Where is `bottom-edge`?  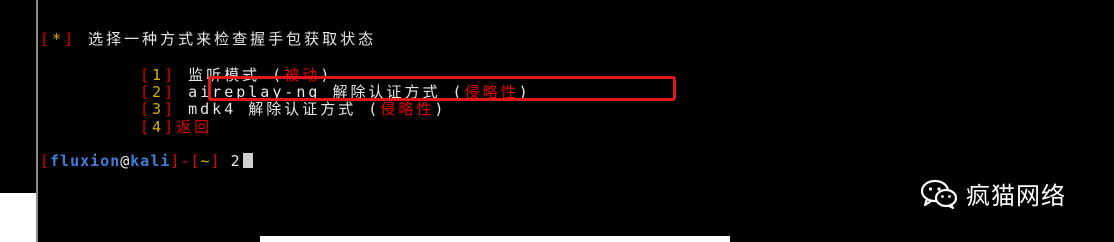
bottom-edge is located at coordinates (495, 239).